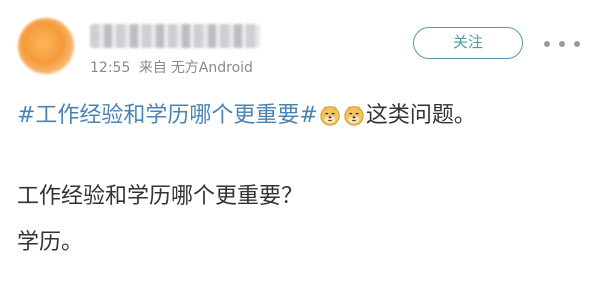  I want to click on post-meta: 12:55 来自 无方Android, so click(173, 67).